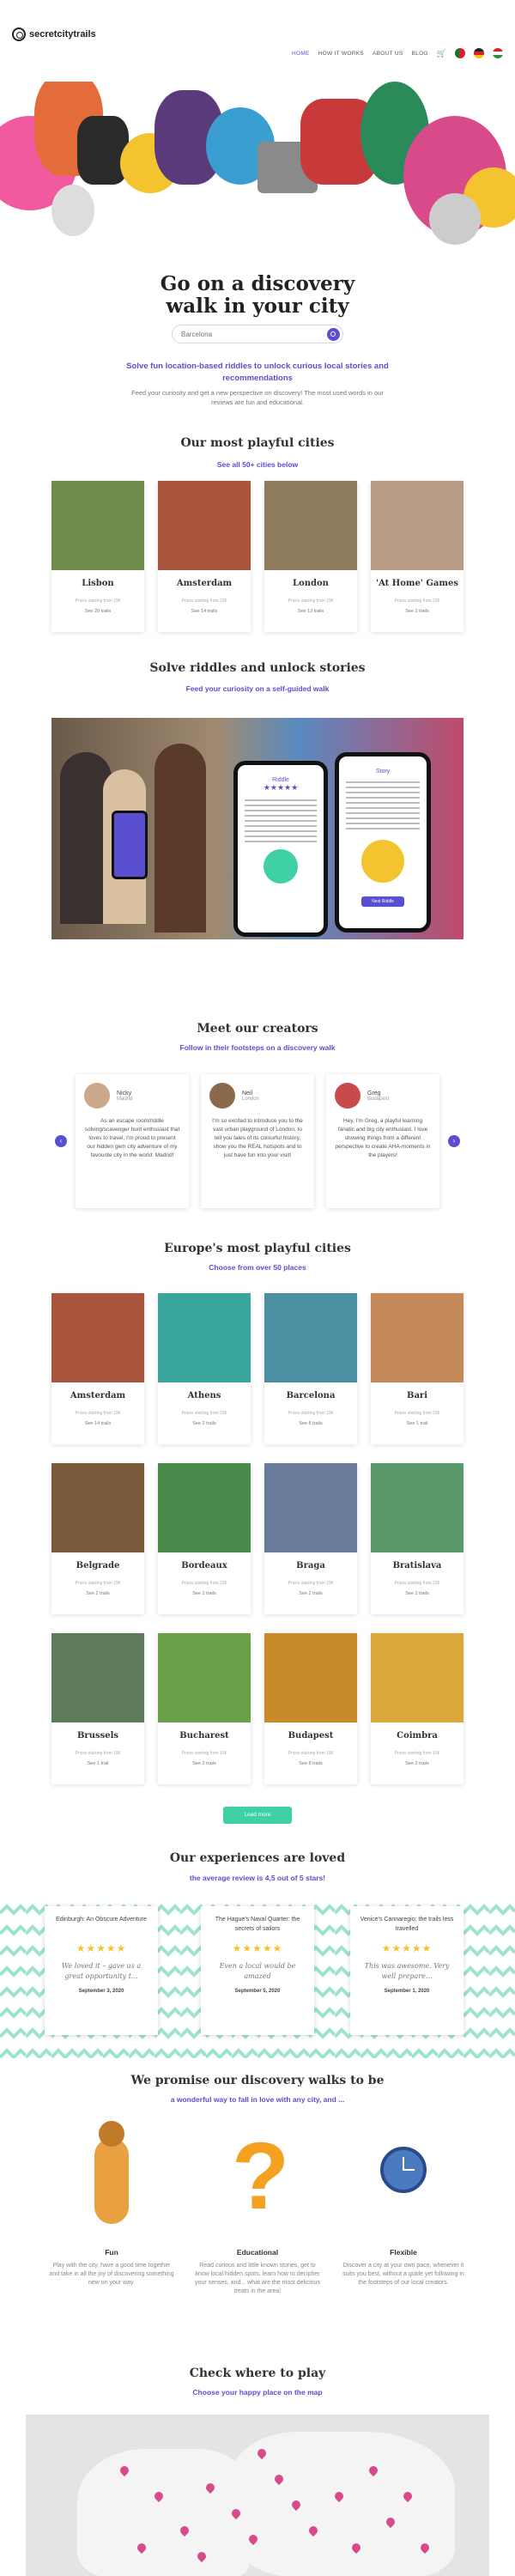 This screenshot has width=515, height=2576. Describe the element at coordinates (498, 53) in the screenshot. I see `hungary-flag-icon` at that location.